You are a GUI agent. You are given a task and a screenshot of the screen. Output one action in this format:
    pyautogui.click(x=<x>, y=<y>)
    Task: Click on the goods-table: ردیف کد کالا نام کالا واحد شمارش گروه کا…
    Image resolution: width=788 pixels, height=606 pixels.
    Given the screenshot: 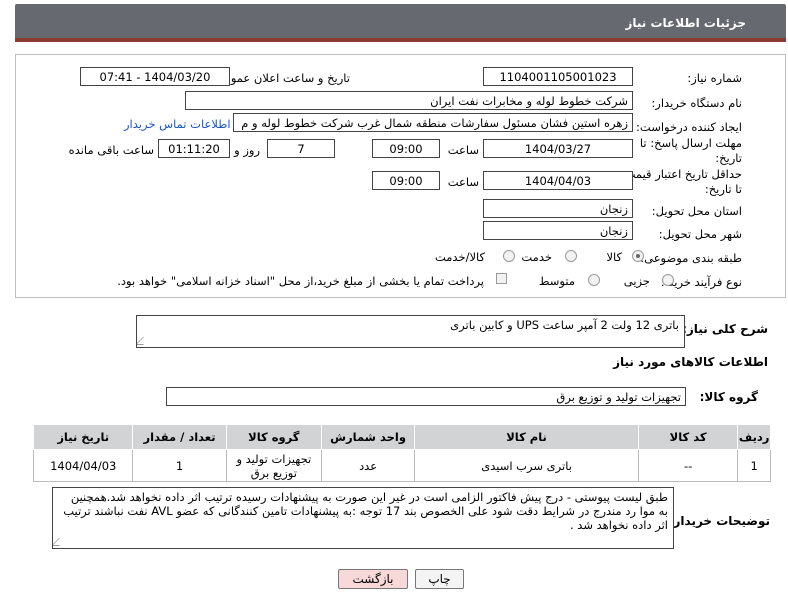 What is the action you would take?
    pyautogui.click(x=401, y=453)
    